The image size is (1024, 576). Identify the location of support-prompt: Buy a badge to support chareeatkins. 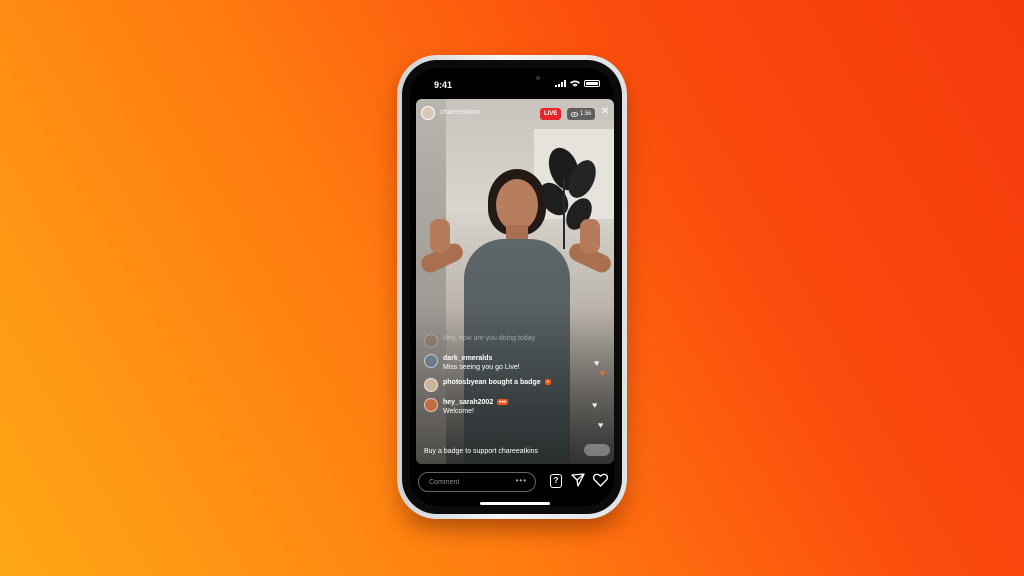
(481, 451).